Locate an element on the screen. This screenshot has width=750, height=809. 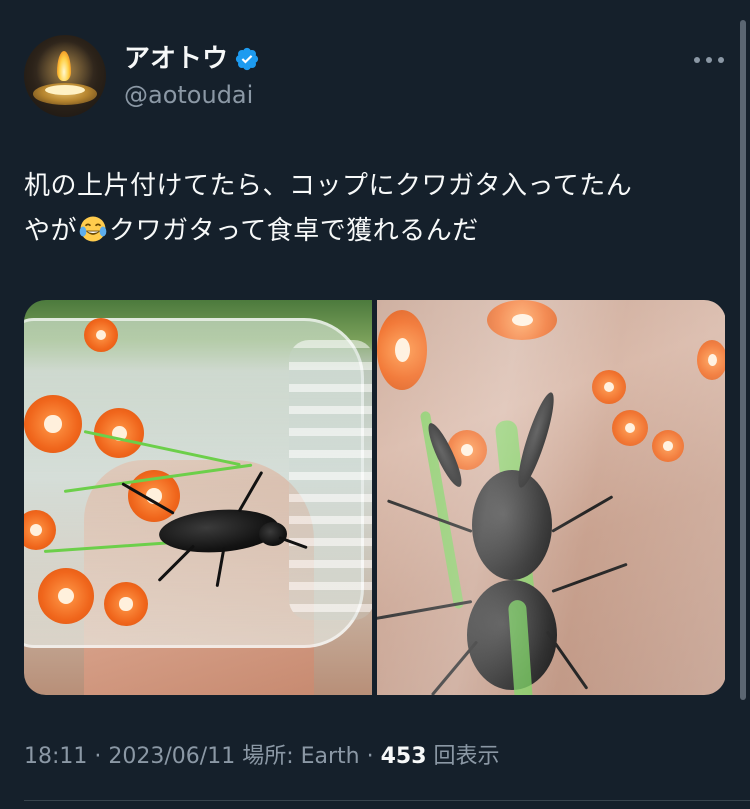
verified-badge-icon is located at coordinates (247, 59).